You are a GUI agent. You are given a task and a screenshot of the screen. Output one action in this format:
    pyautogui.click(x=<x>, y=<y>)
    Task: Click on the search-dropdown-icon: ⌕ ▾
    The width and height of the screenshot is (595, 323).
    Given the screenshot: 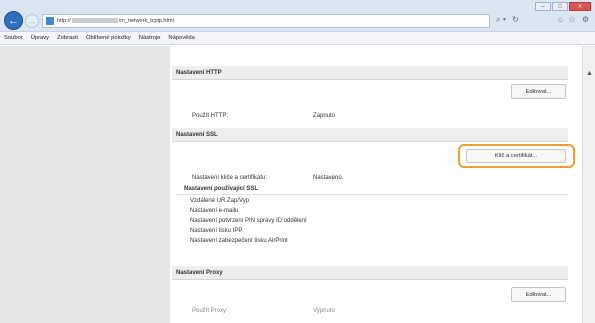 What is the action you would take?
    pyautogui.click(x=501, y=20)
    